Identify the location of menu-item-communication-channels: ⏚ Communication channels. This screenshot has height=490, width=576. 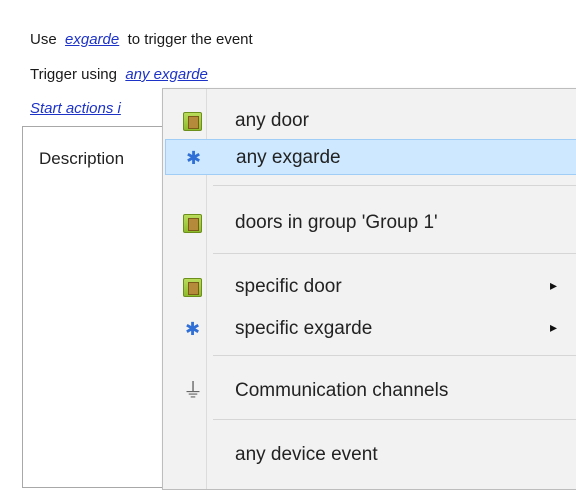
(370, 391).